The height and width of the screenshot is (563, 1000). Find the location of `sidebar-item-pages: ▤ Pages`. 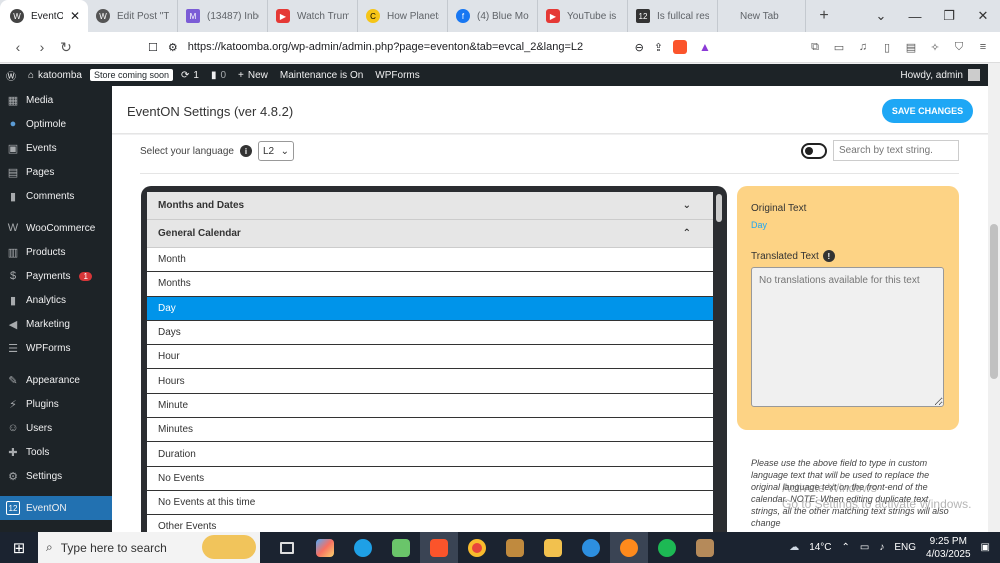

sidebar-item-pages: ▤ Pages is located at coordinates (56, 172).